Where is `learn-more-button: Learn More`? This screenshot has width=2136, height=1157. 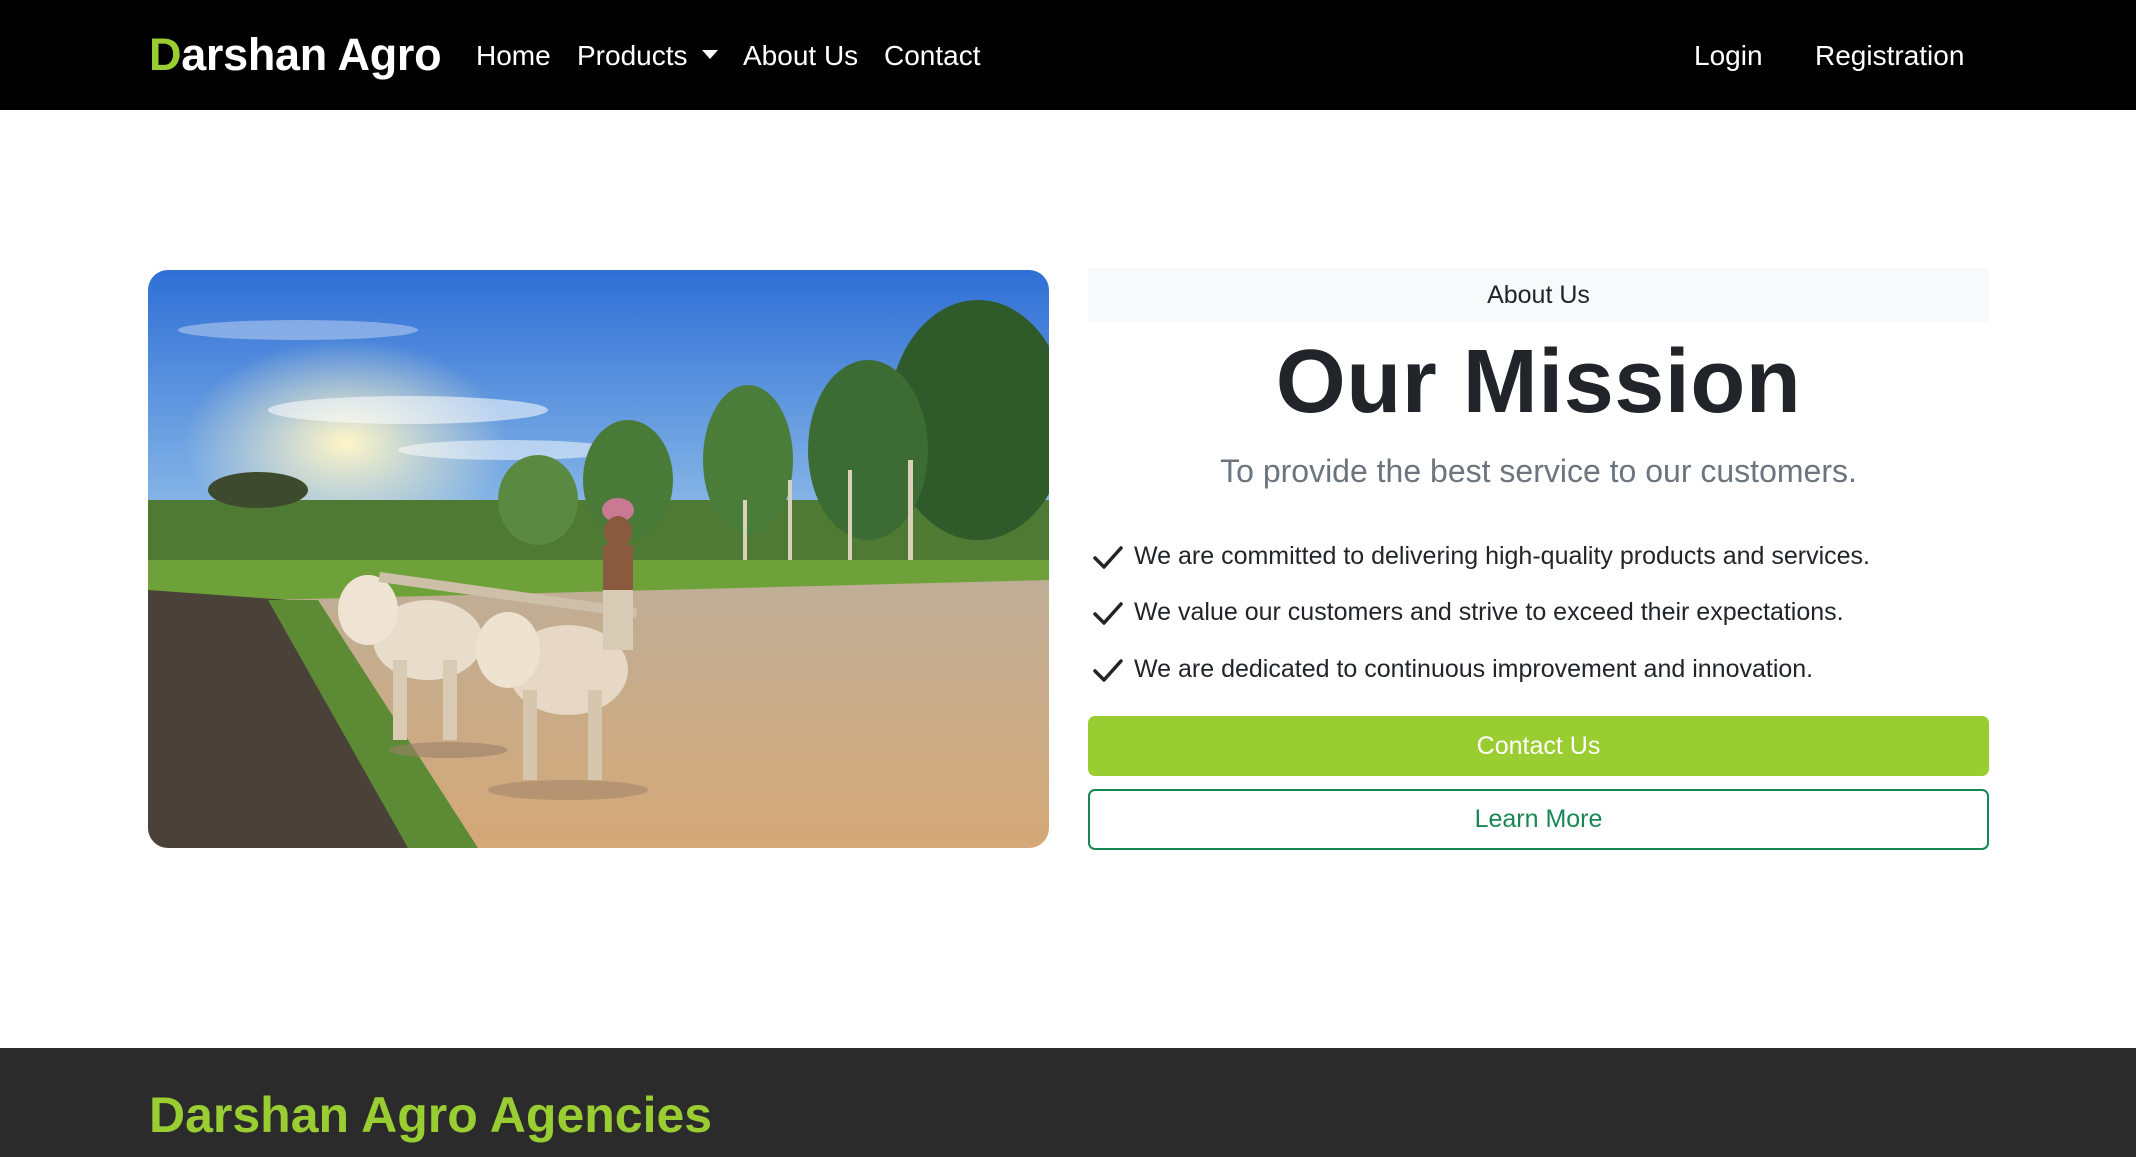 learn-more-button: Learn More is located at coordinates (1538, 819).